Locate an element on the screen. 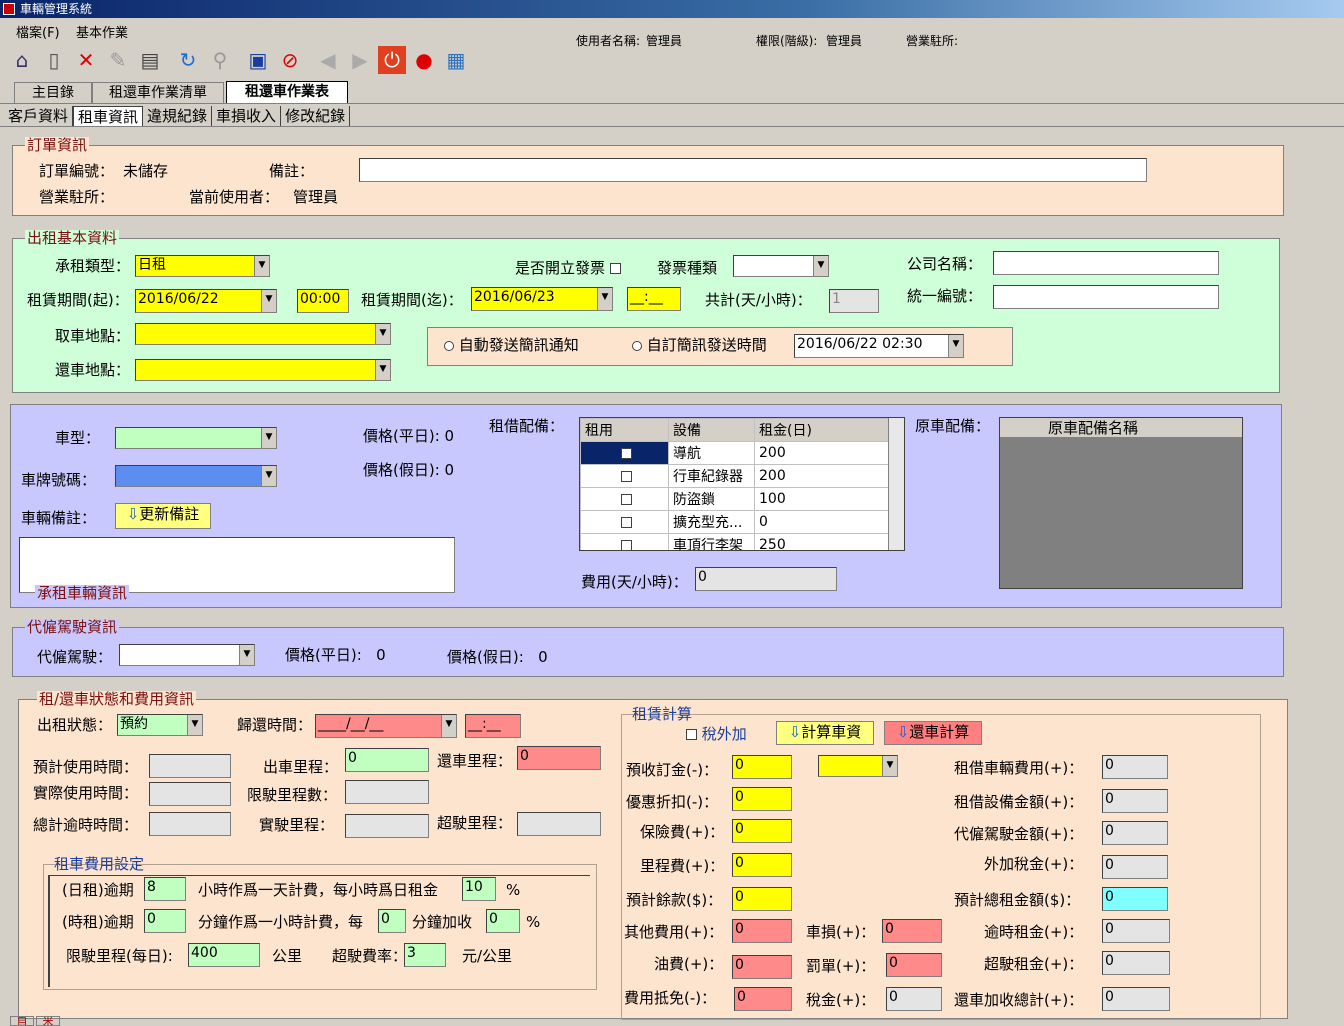 The height and width of the screenshot is (1026, 1344). note-input is located at coordinates (753, 170).